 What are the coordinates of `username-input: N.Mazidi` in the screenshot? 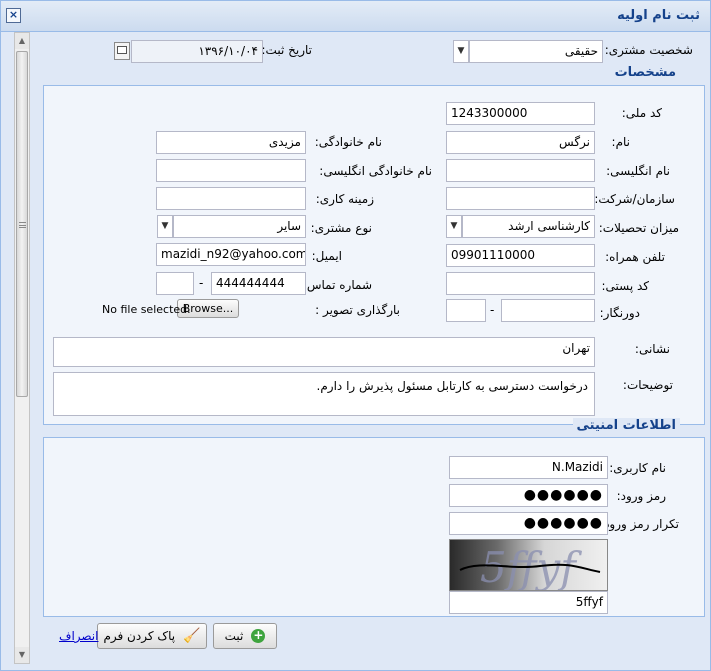 It's located at (528, 467).